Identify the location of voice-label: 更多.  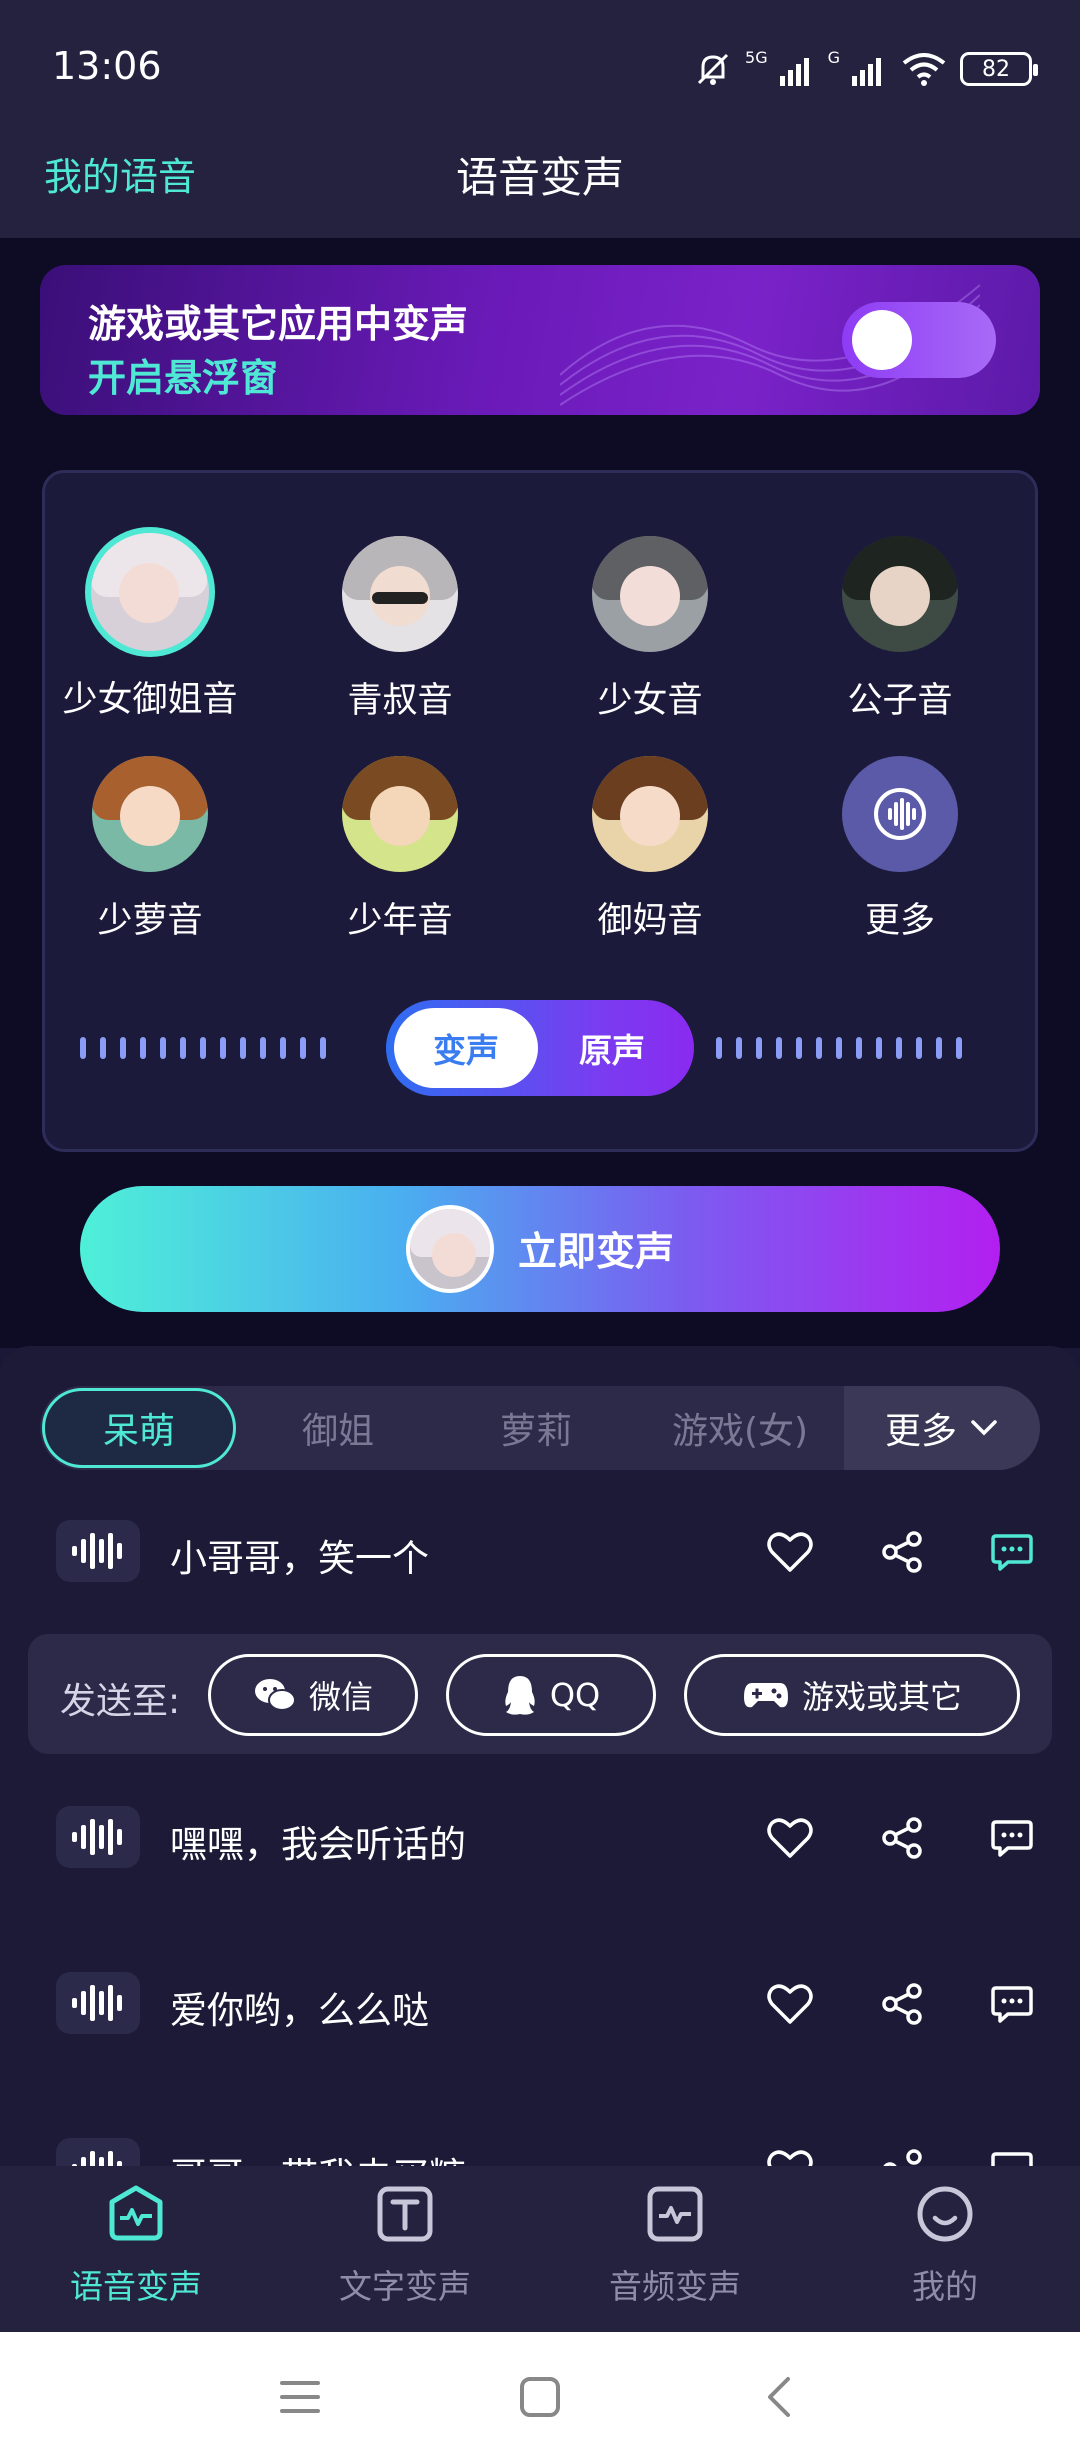
(899, 921).